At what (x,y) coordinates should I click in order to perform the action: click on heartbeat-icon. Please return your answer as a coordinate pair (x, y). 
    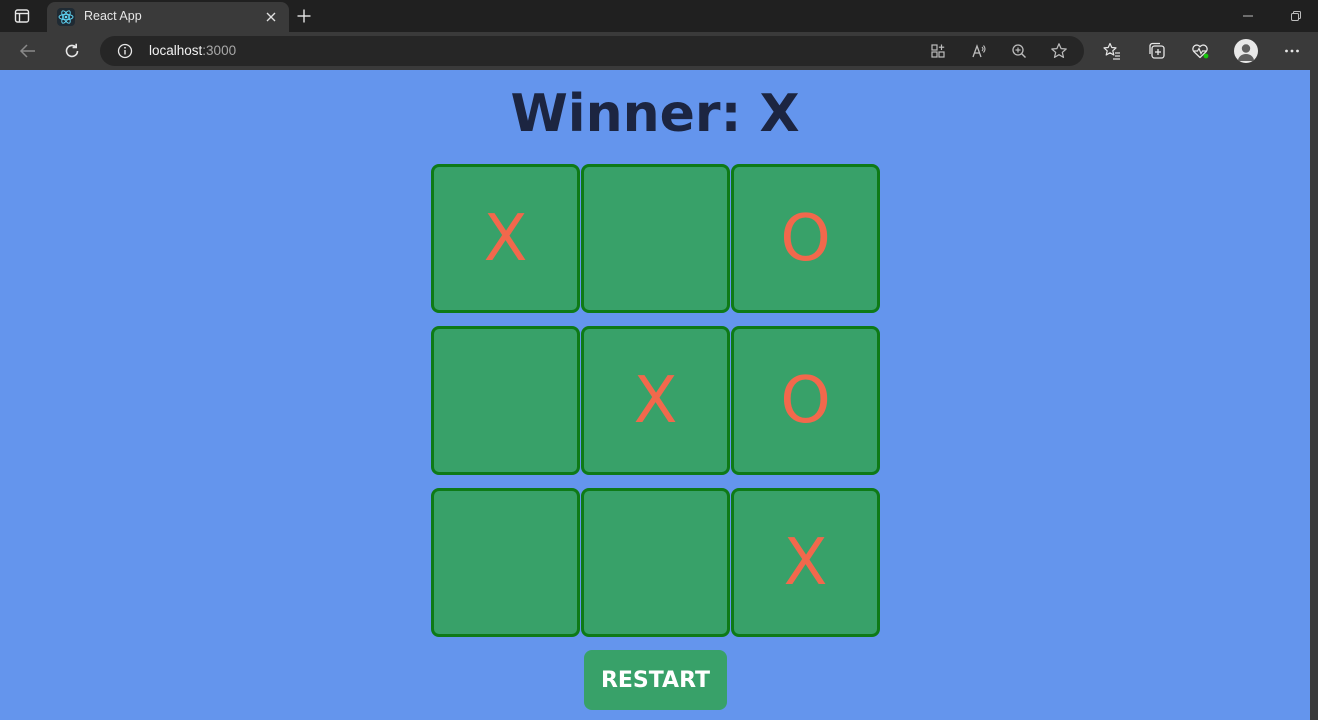
    Looking at the image, I should click on (1200, 51).